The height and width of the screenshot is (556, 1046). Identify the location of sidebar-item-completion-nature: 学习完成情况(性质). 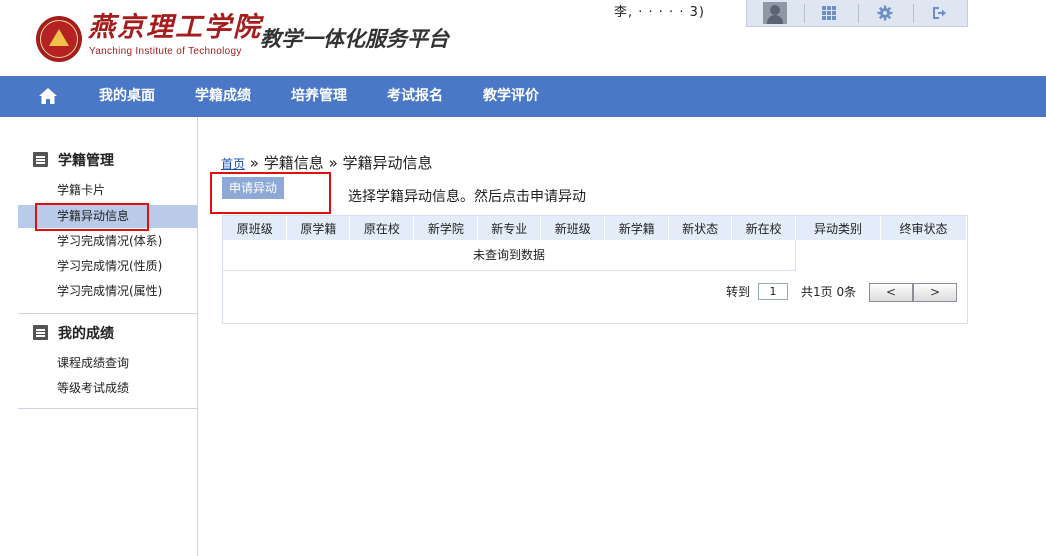
(107, 266).